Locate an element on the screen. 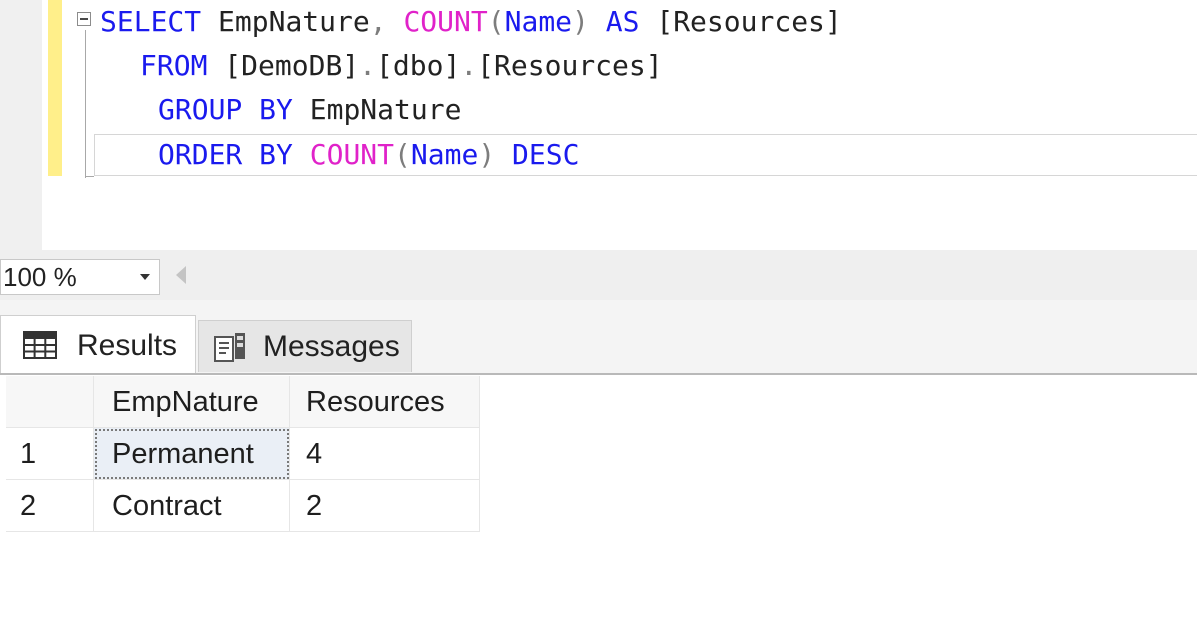 This screenshot has height=628, width=1197. code-line-3: GROUP BY EmpNature is located at coordinates (309, 110).